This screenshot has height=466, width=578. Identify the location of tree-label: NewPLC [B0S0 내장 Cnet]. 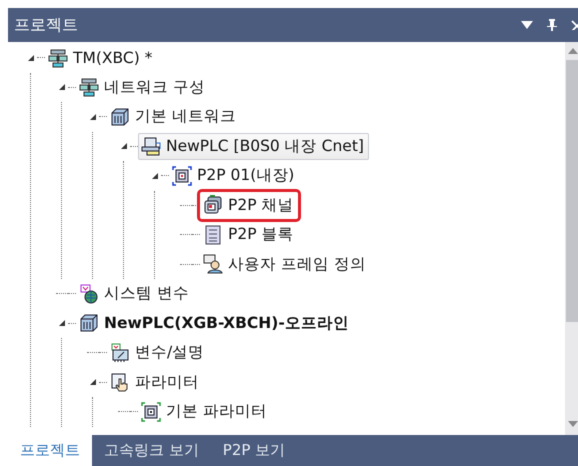
(265, 146).